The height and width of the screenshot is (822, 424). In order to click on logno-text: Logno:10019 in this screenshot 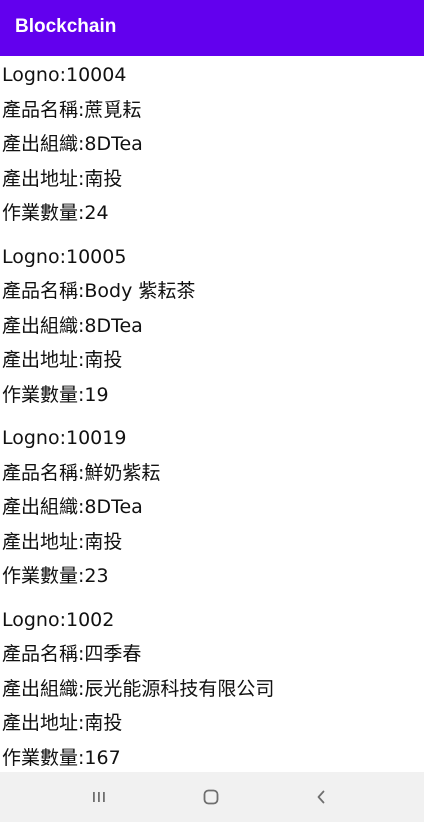, I will do `click(64, 438)`.